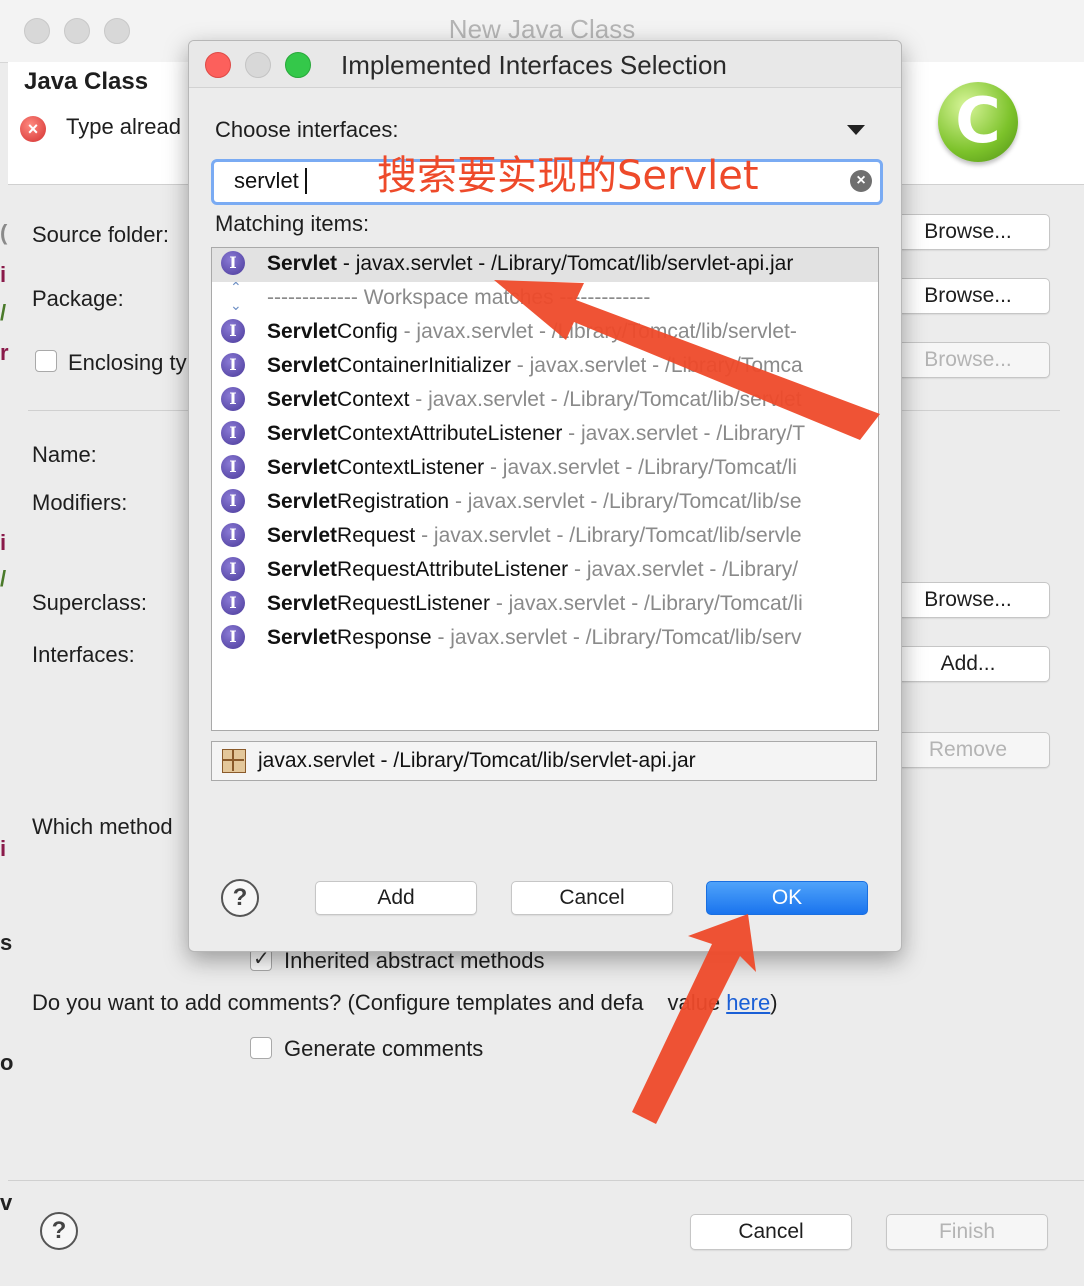 The width and height of the screenshot is (1084, 1286). I want to click on arrow-to-ok-button, so click(694, 1019).